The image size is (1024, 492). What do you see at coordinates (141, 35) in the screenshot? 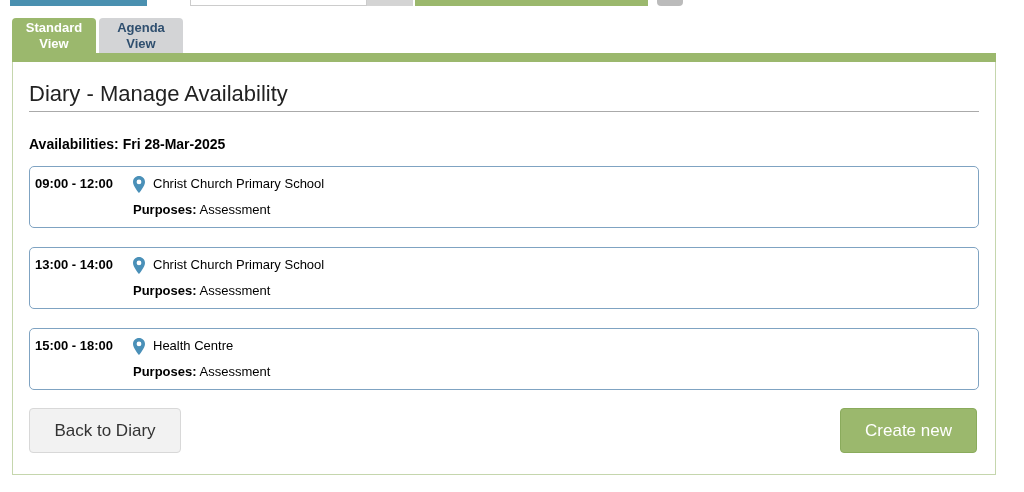
I see `view-tab: Agenda View` at bounding box center [141, 35].